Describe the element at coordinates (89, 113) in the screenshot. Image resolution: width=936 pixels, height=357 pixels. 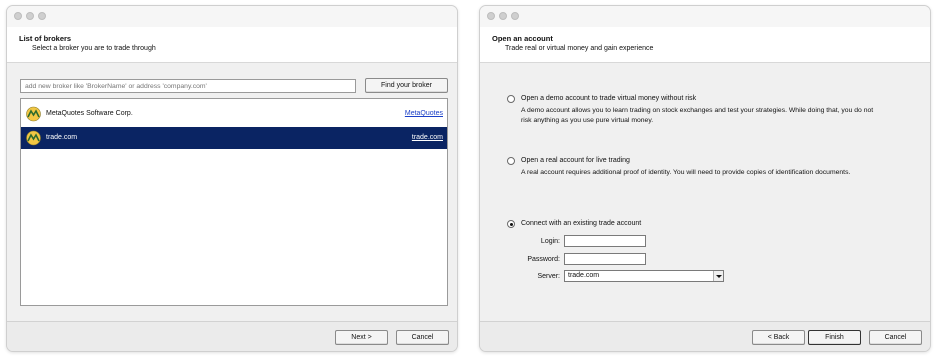
I see `broker-name: MetaQuotes Software Corp.` at that location.